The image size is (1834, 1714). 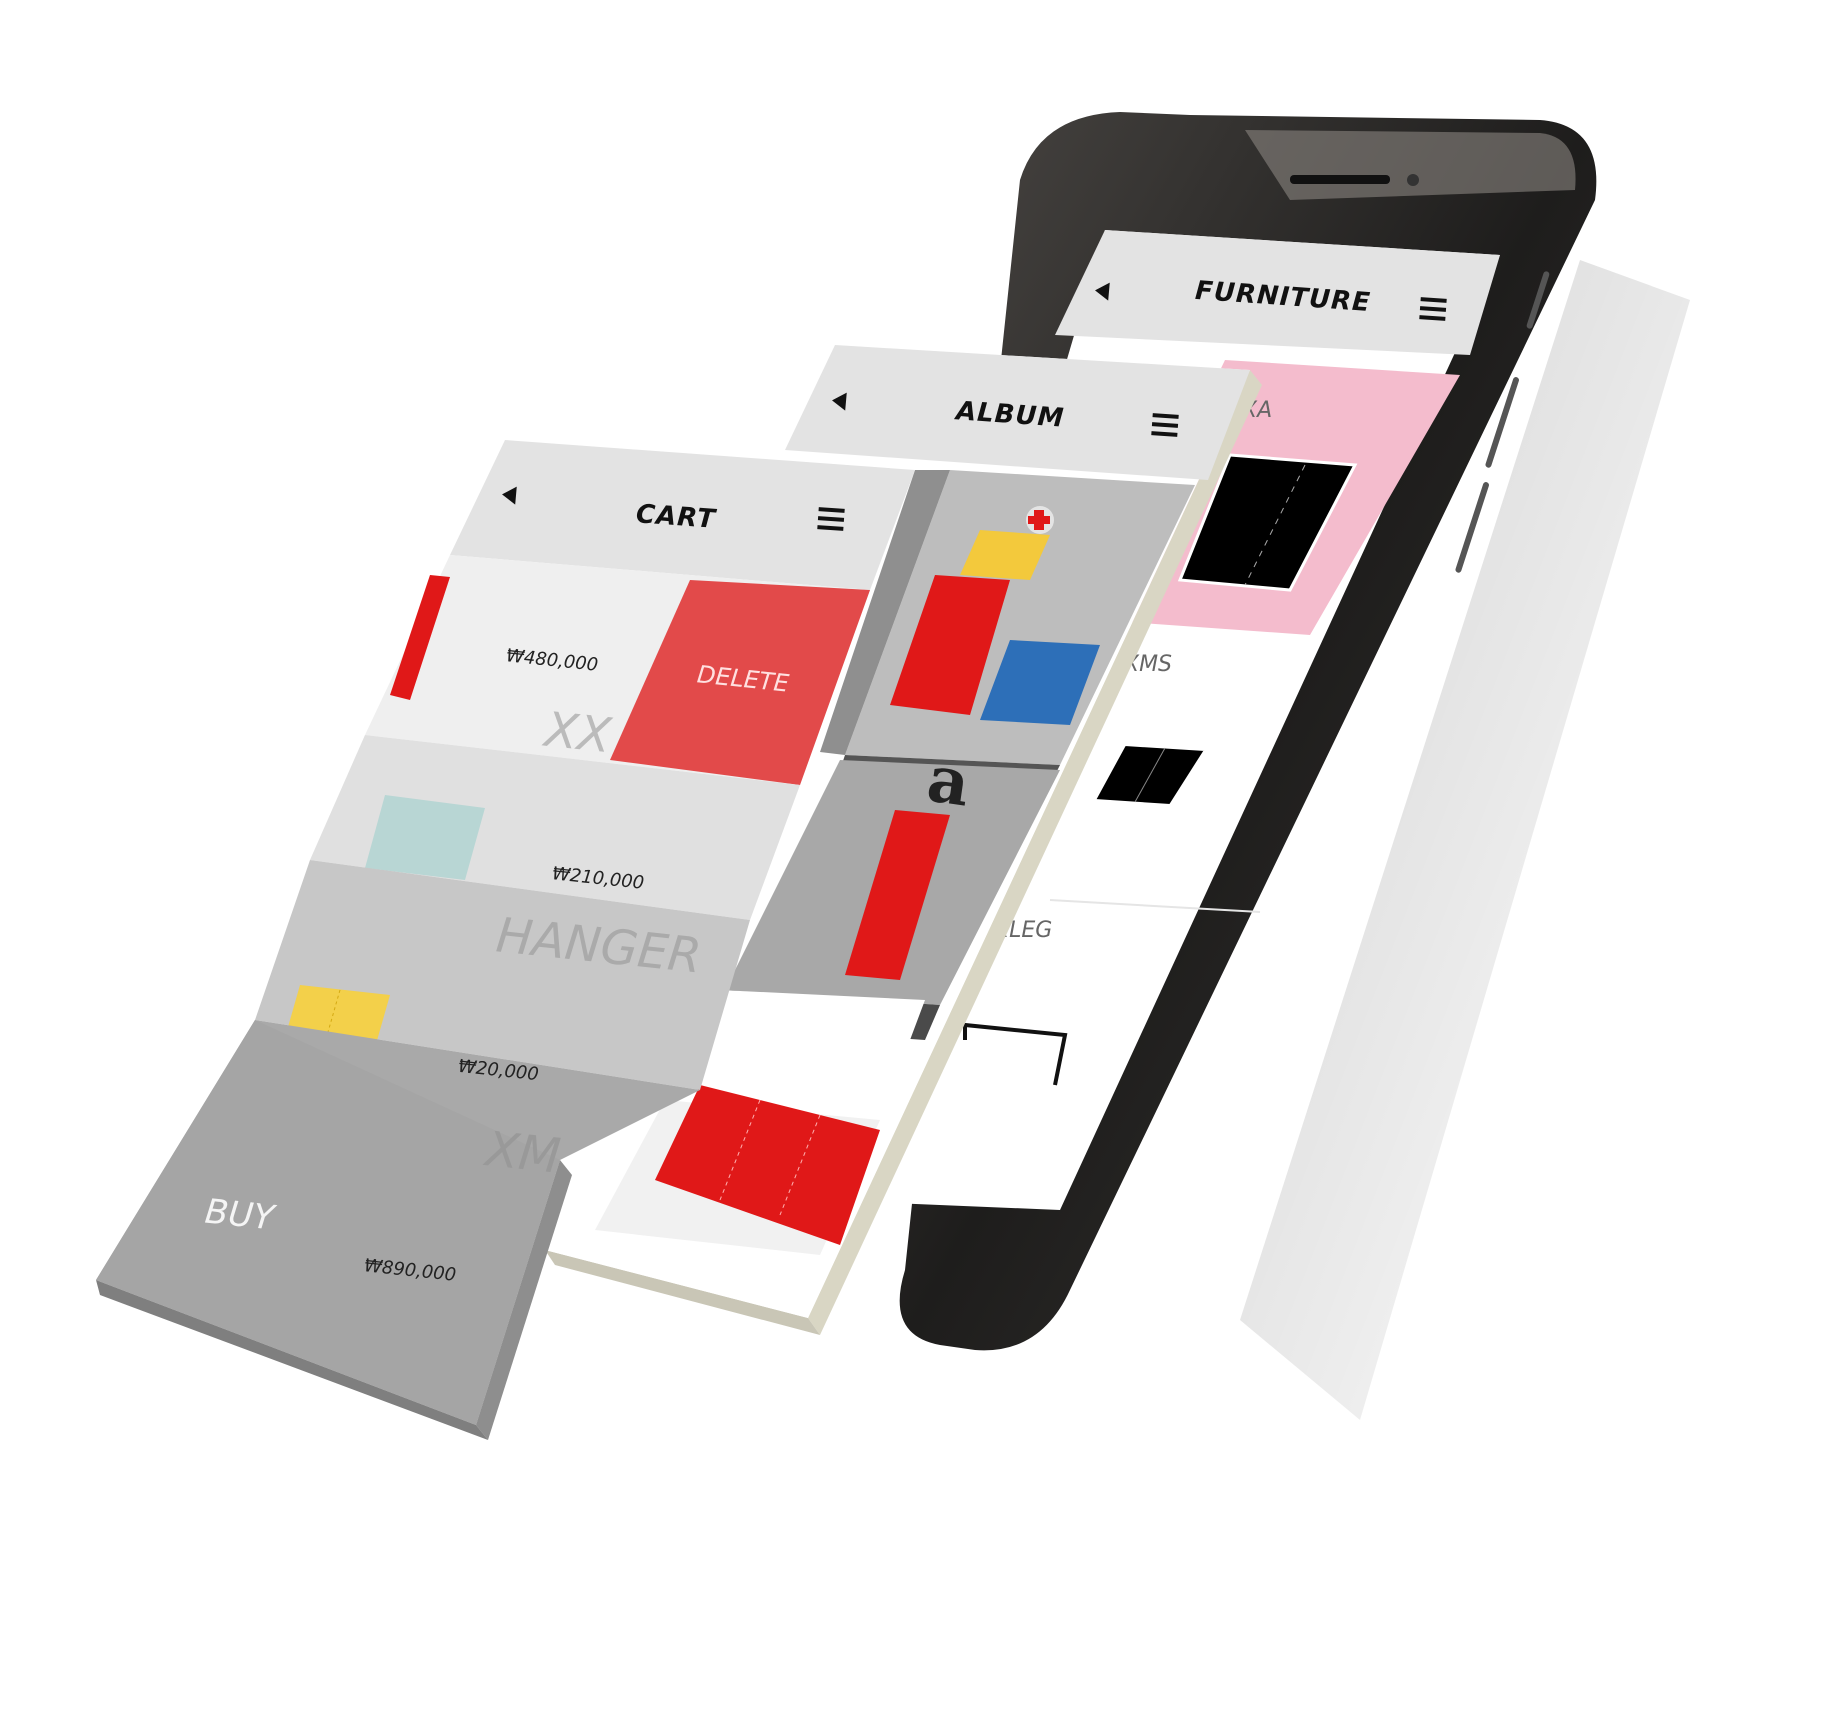 What do you see at coordinates (831, 519) in the screenshot?
I see `cart-menu-icon` at bounding box center [831, 519].